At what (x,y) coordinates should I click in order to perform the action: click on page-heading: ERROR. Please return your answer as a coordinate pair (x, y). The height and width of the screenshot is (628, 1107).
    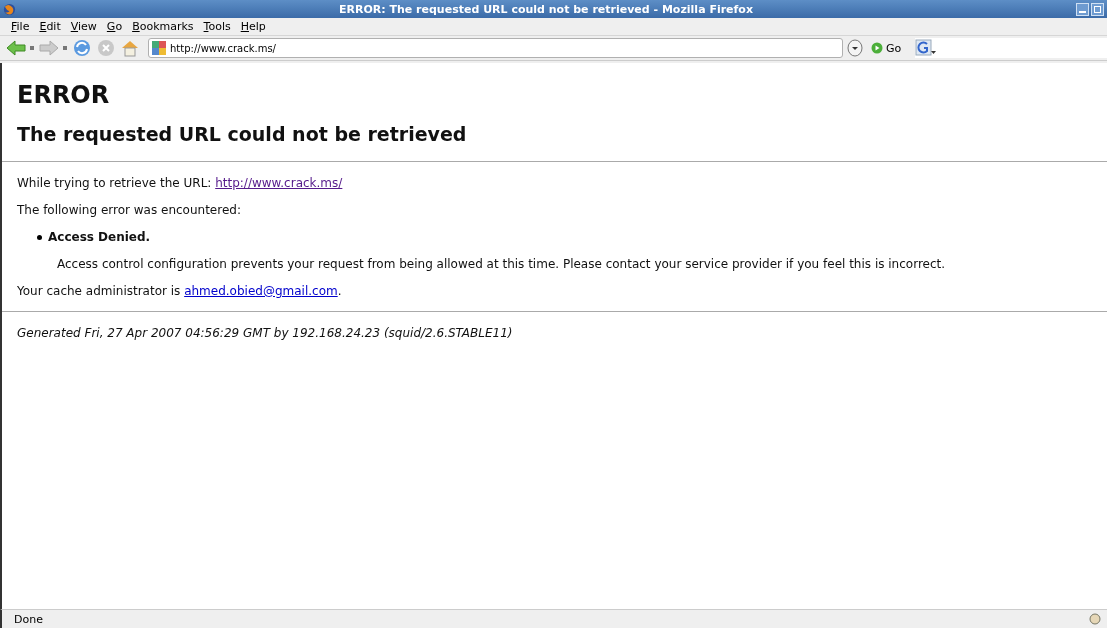
    Looking at the image, I should click on (64, 95).